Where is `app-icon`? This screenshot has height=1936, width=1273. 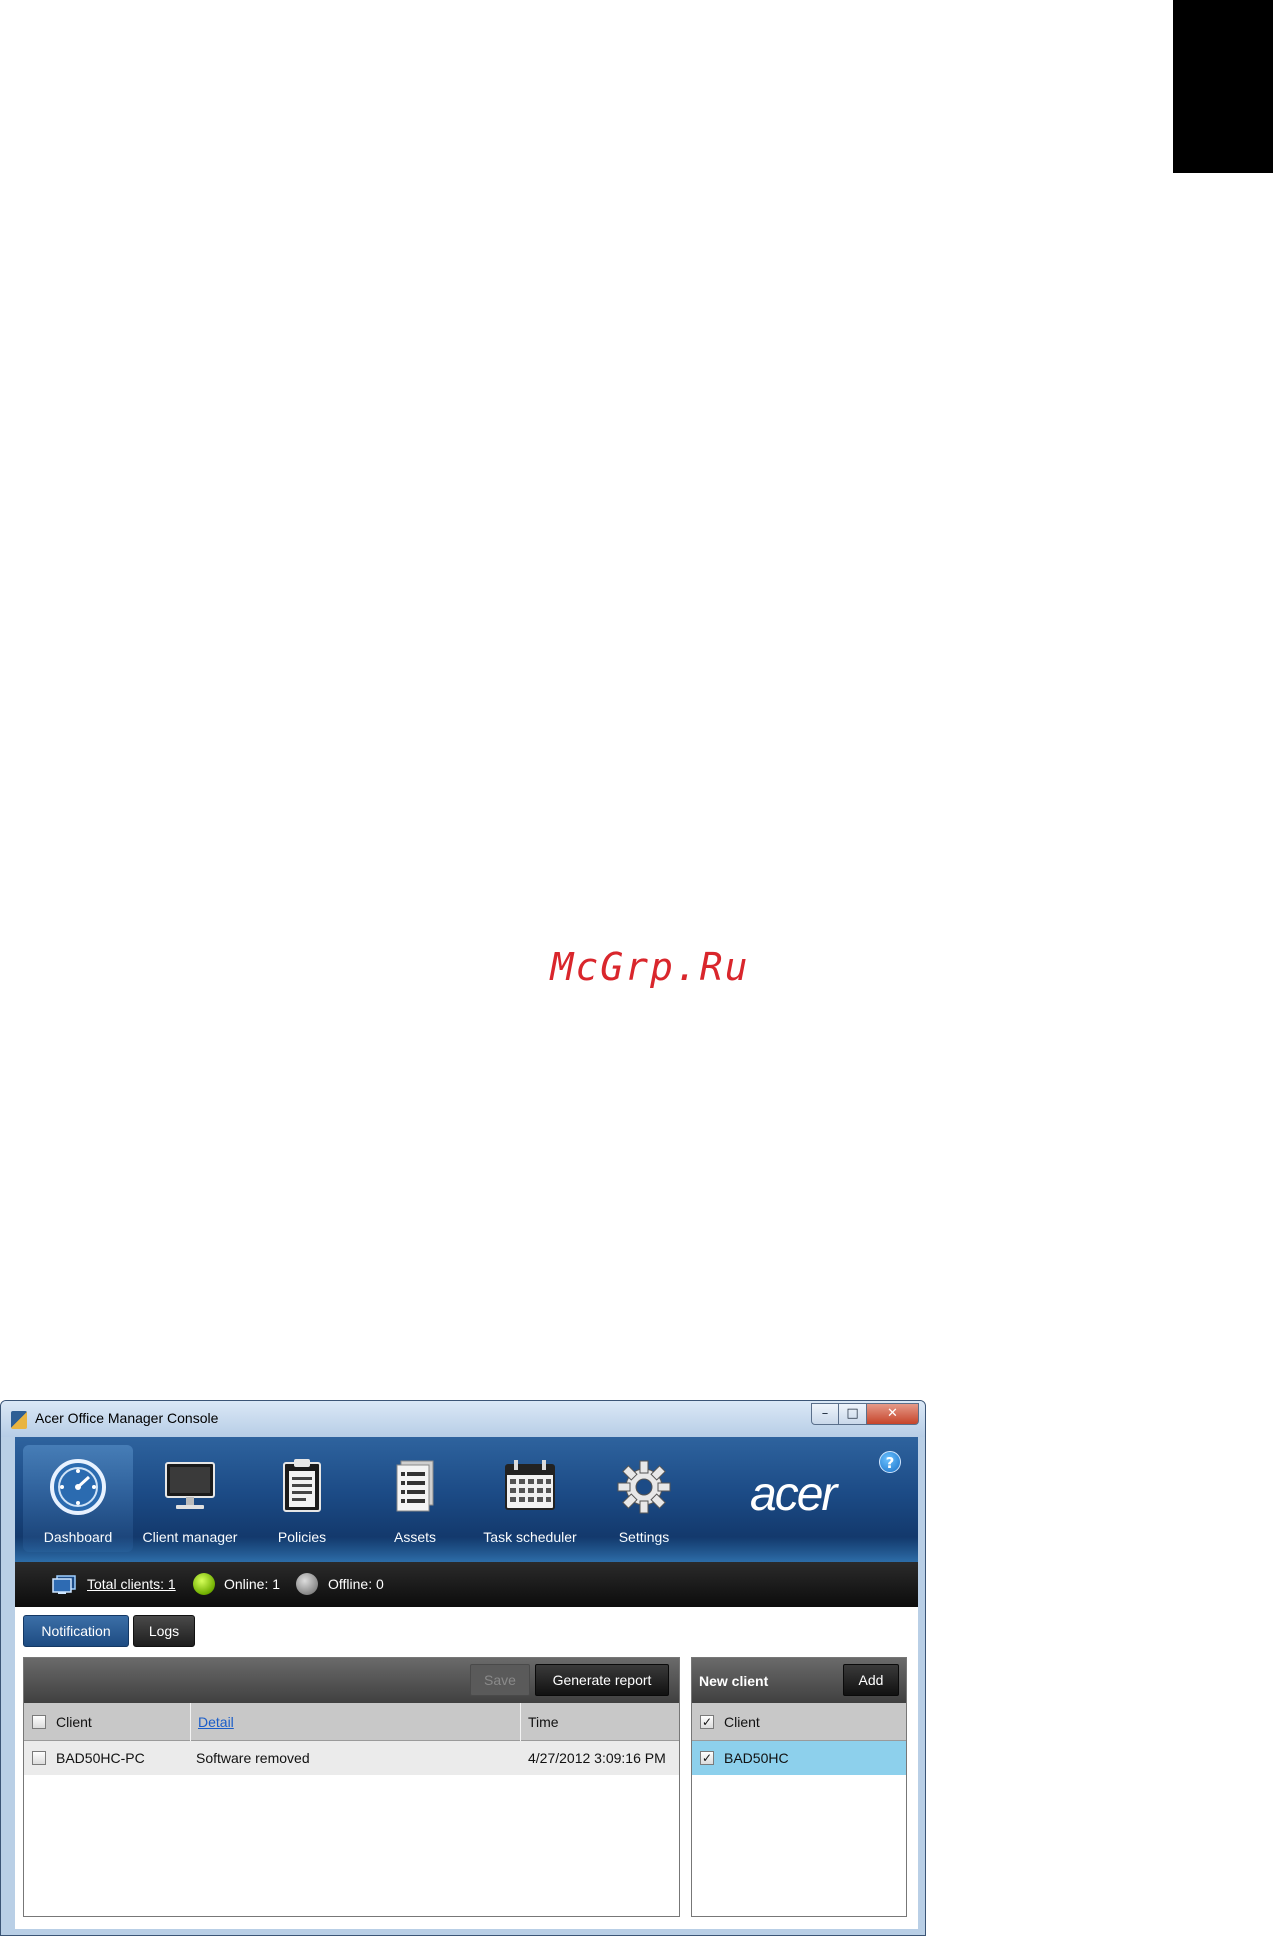
app-icon is located at coordinates (19, 1420).